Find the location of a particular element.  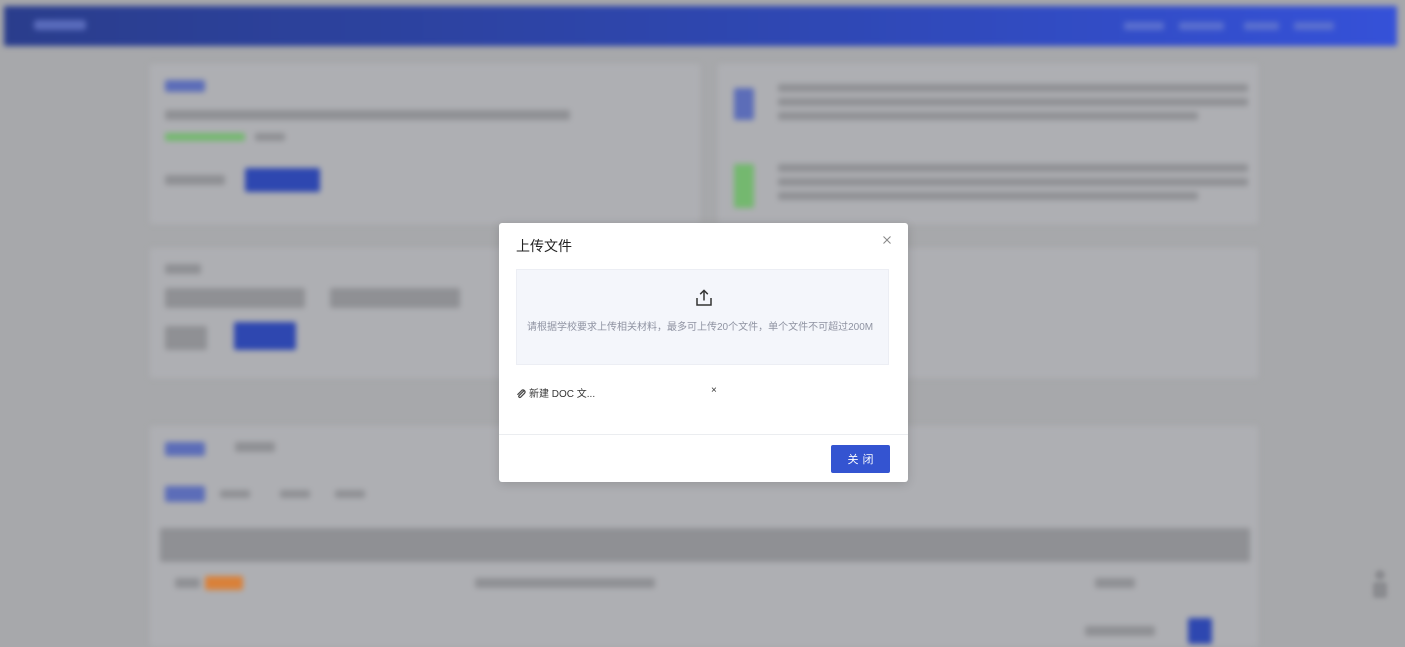

close-icon is located at coordinates (887, 240).